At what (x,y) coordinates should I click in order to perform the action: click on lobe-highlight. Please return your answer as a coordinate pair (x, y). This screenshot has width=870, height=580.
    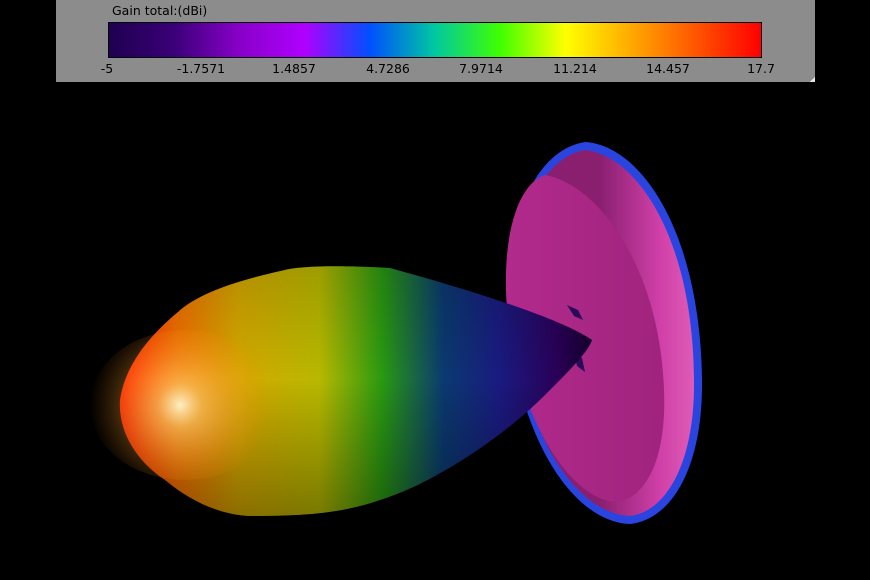
    Looking at the image, I should click on (185, 405).